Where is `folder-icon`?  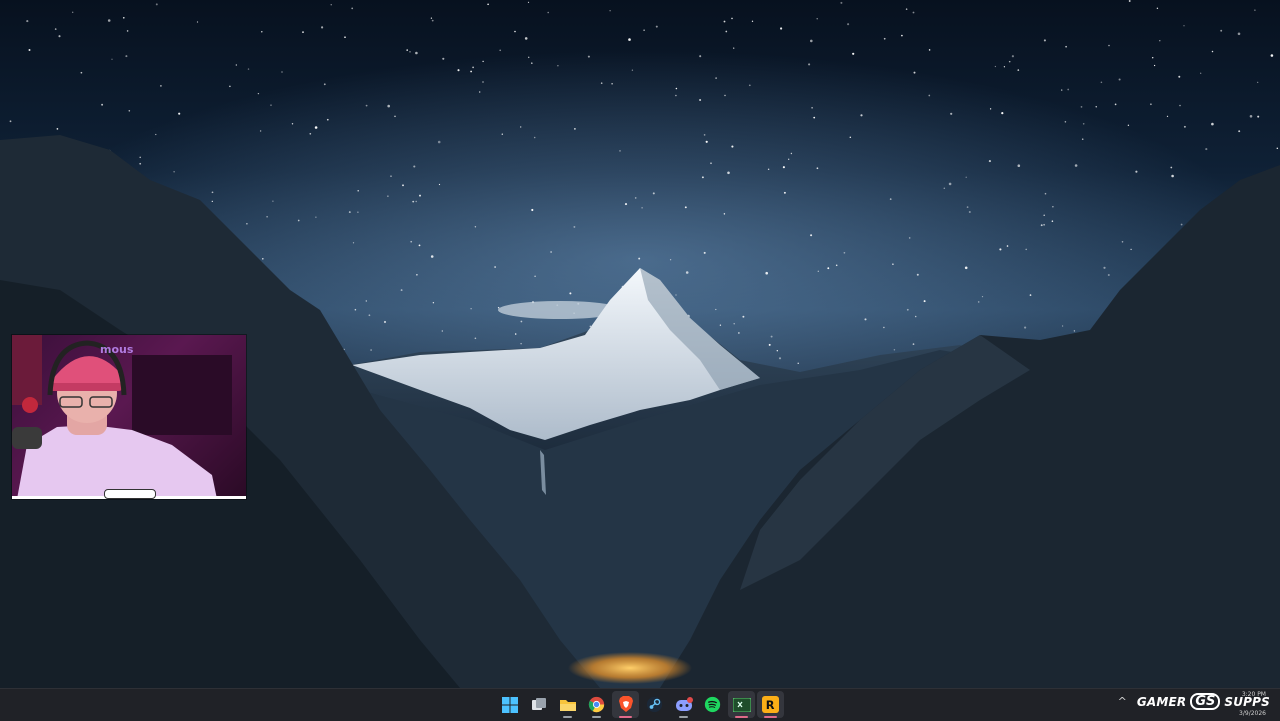
folder-icon is located at coordinates (567, 705).